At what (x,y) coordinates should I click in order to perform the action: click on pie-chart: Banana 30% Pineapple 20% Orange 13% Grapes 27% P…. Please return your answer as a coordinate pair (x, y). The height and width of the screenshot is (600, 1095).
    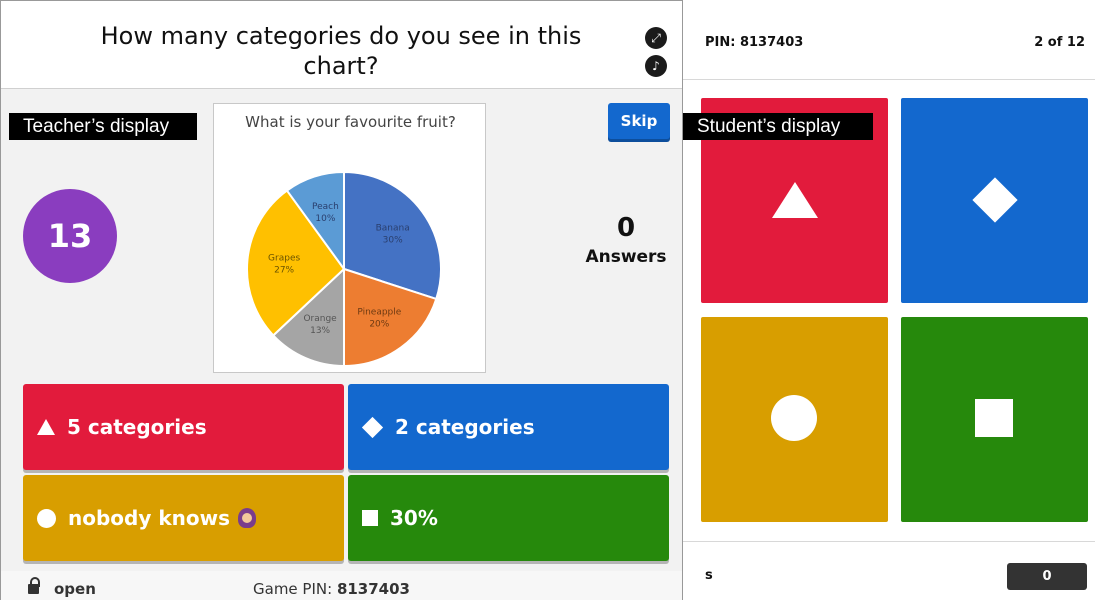
    Looking at the image, I should click on (344, 269).